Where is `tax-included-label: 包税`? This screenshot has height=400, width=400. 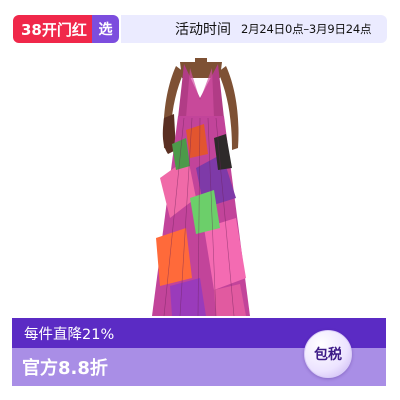 tax-included-label: 包税 is located at coordinates (328, 355).